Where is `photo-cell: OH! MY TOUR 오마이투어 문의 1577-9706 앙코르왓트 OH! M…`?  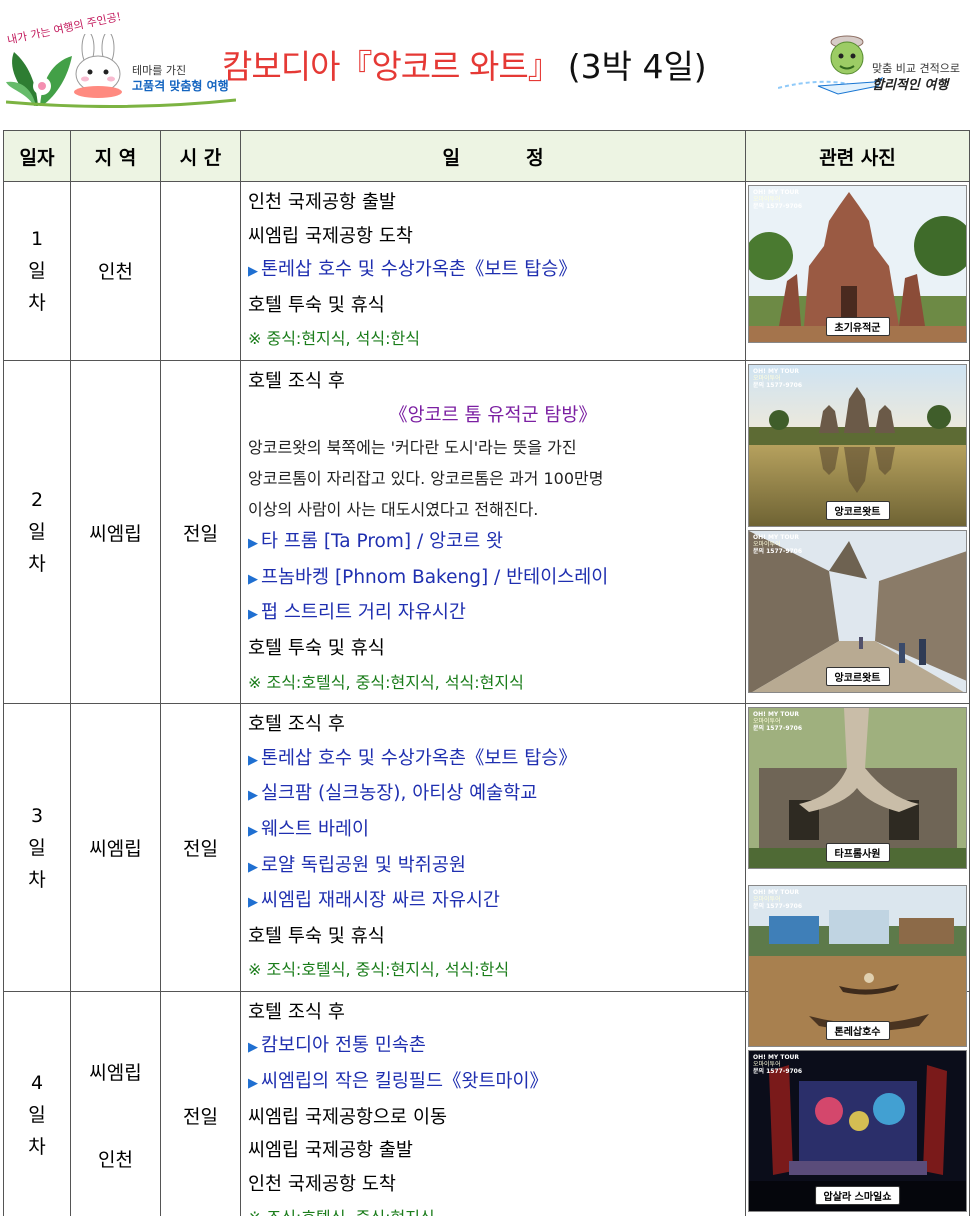
photo-cell: OH! MY TOUR 오마이투어 문의 1577-9706 앙코르왓트 OH! M… is located at coordinates (857, 532).